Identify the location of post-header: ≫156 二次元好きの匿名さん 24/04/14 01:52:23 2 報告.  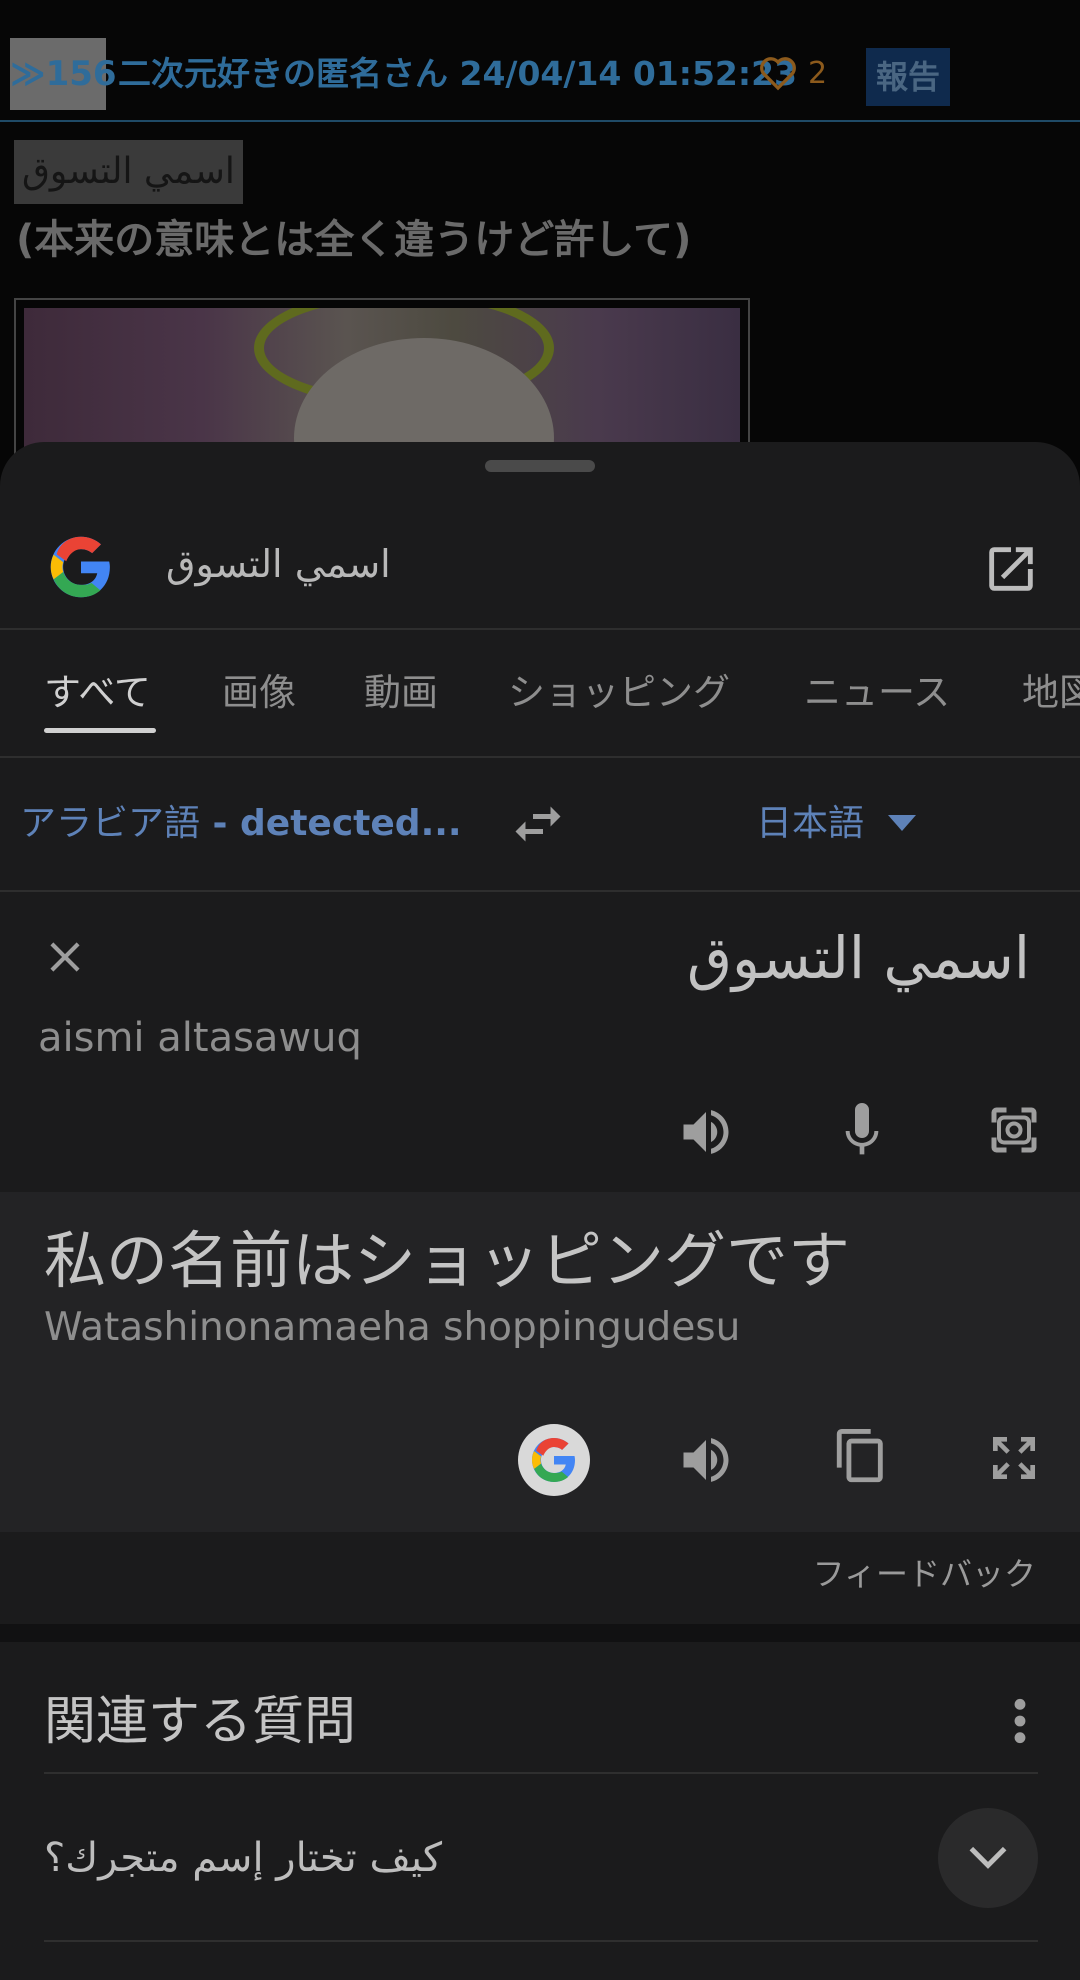
(540, 79).